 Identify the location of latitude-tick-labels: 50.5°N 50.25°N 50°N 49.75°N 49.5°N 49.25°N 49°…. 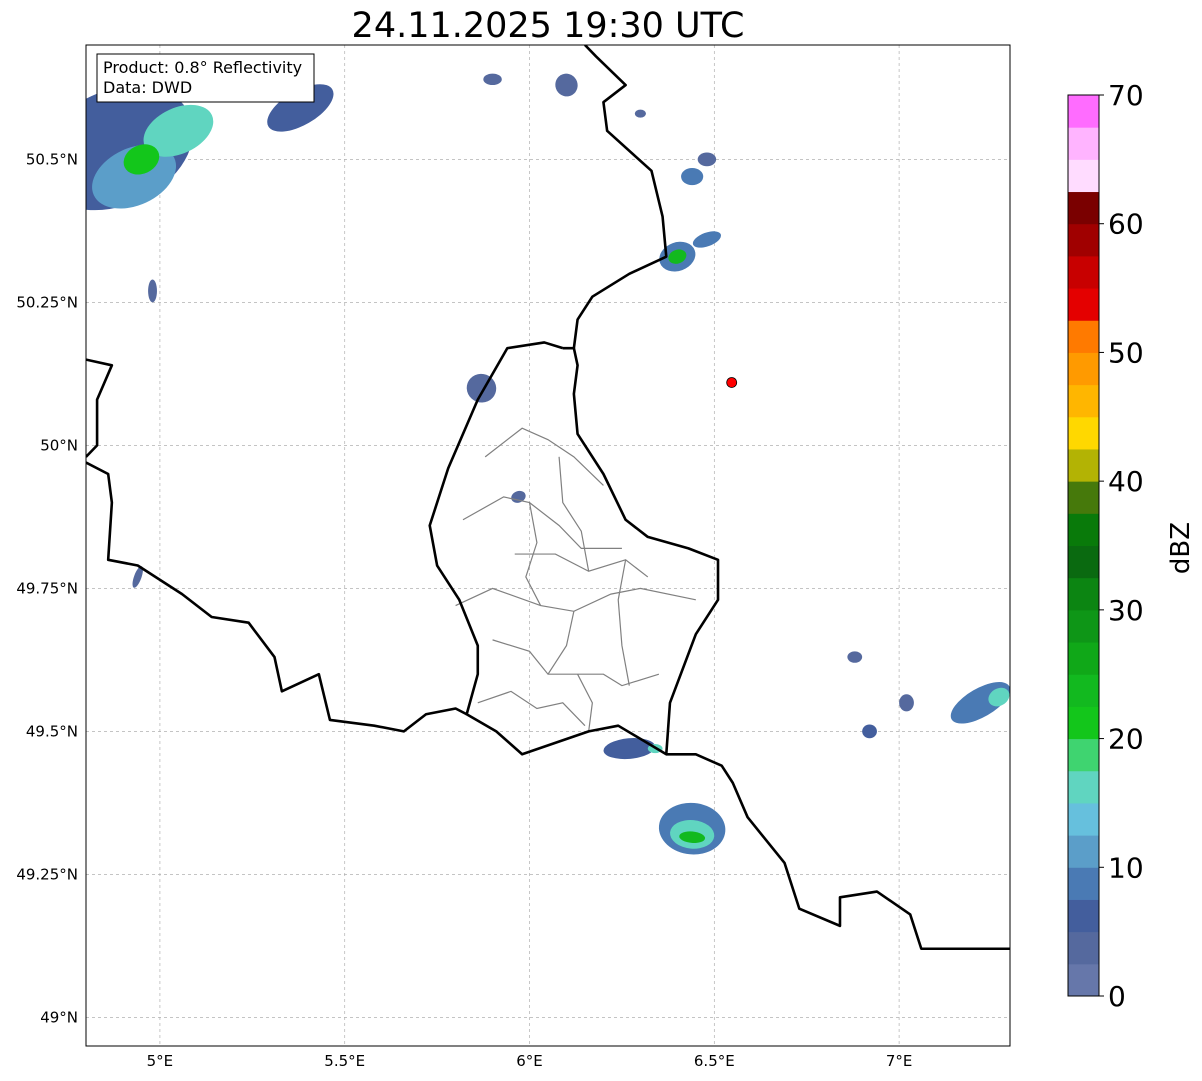
(47, 588).